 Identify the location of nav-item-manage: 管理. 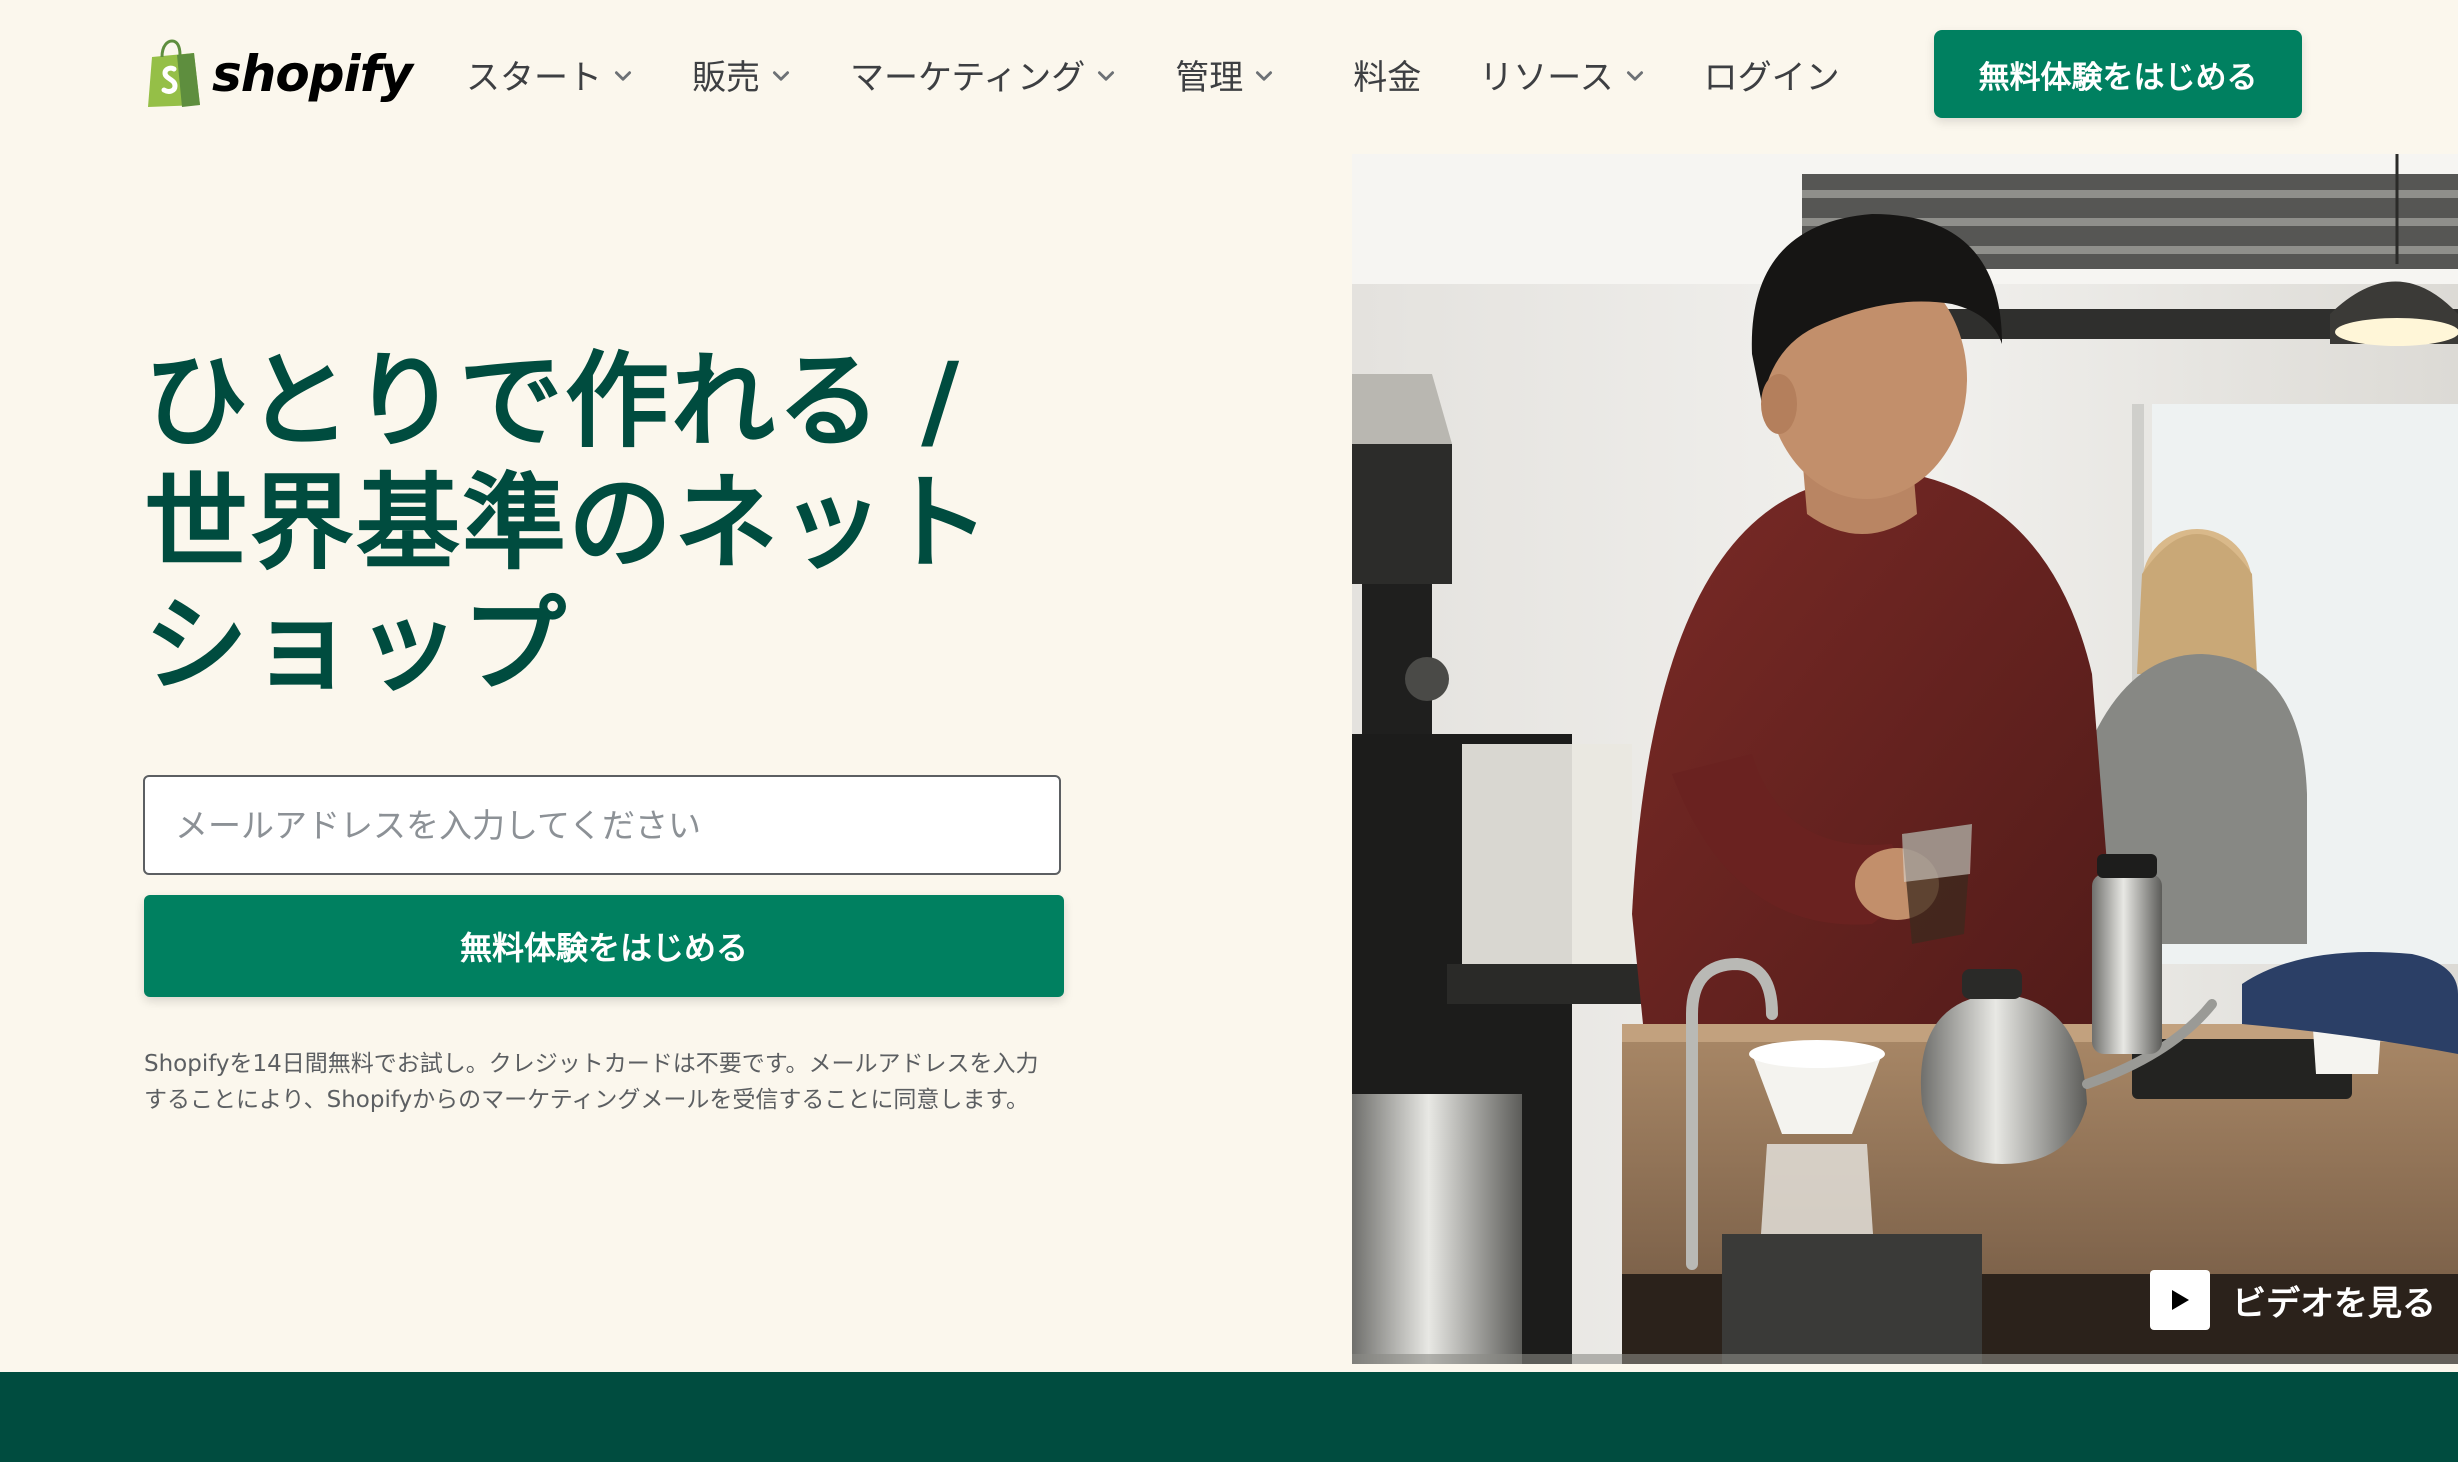
(1225, 74).